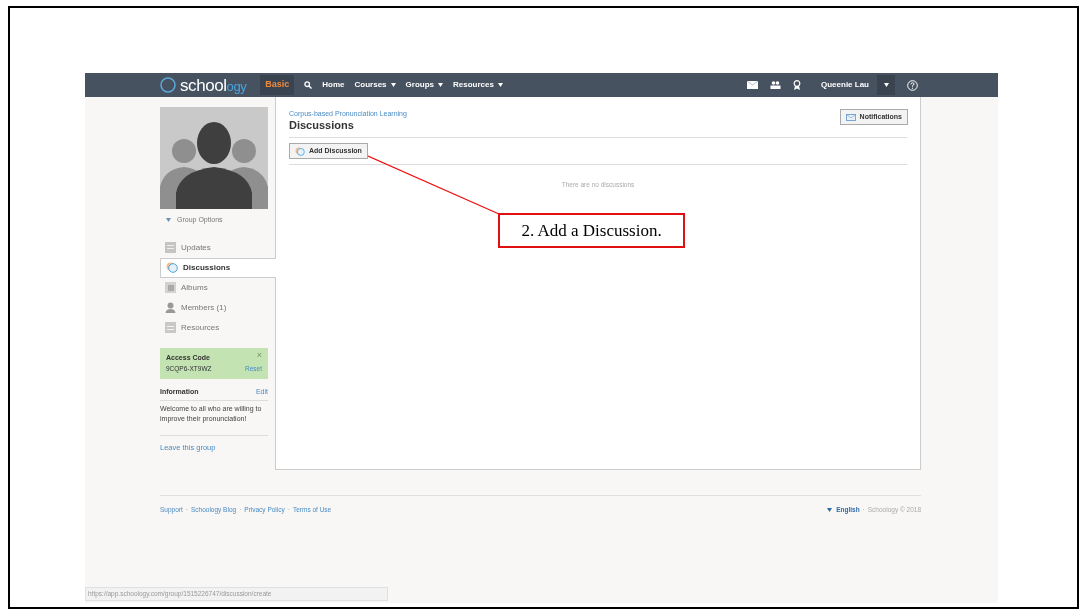 The height and width of the screenshot is (612, 1080). I want to click on sidebar-item: Updates, so click(217, 247).